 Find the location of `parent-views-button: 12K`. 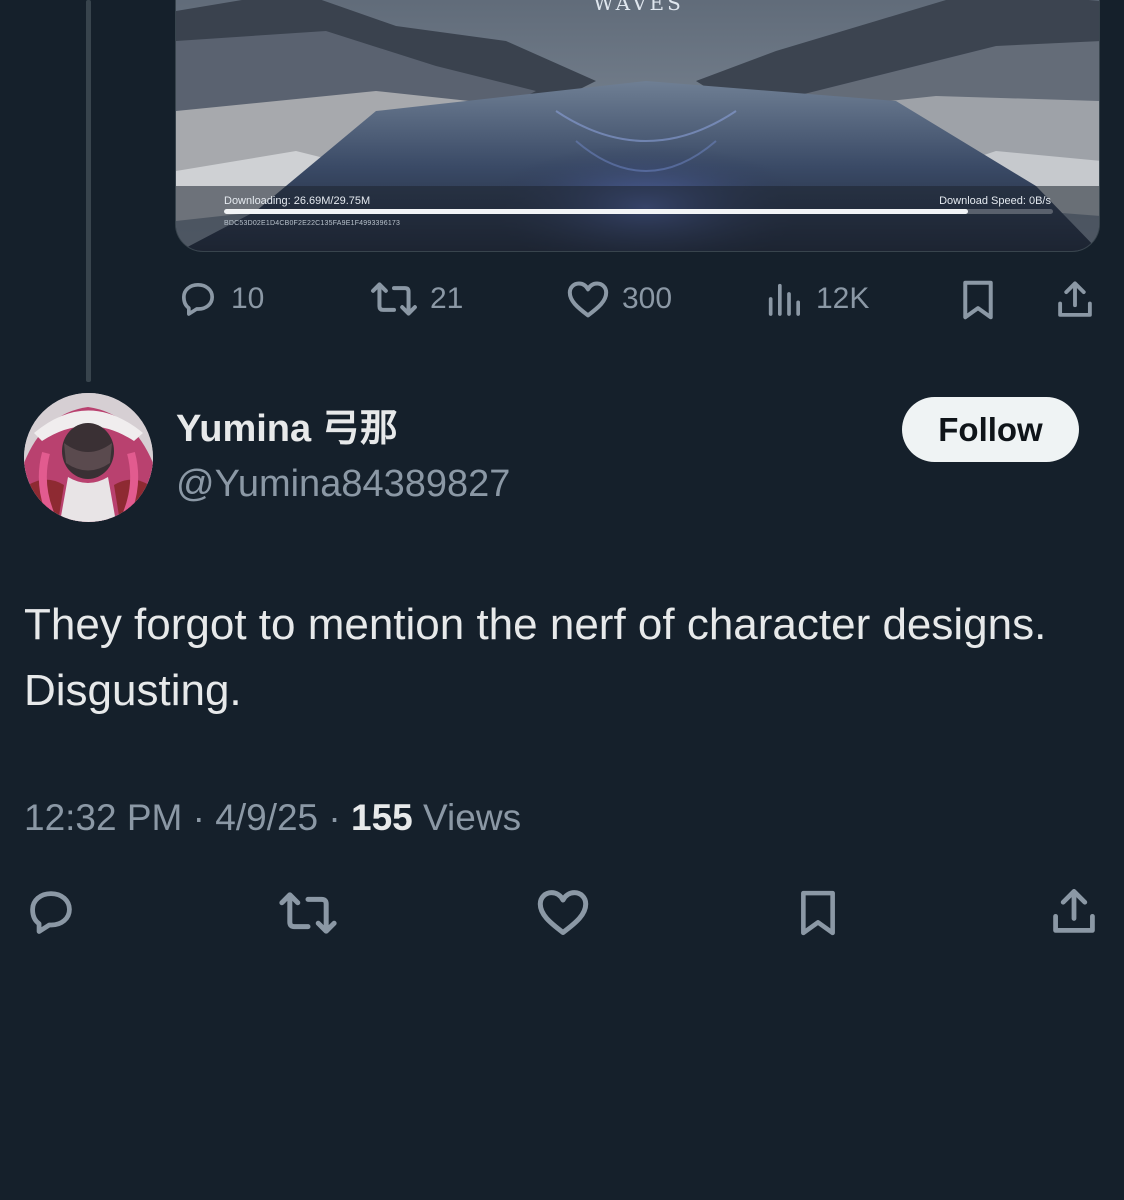

parent-views-button: 12K is located at coordinates (816, 299).